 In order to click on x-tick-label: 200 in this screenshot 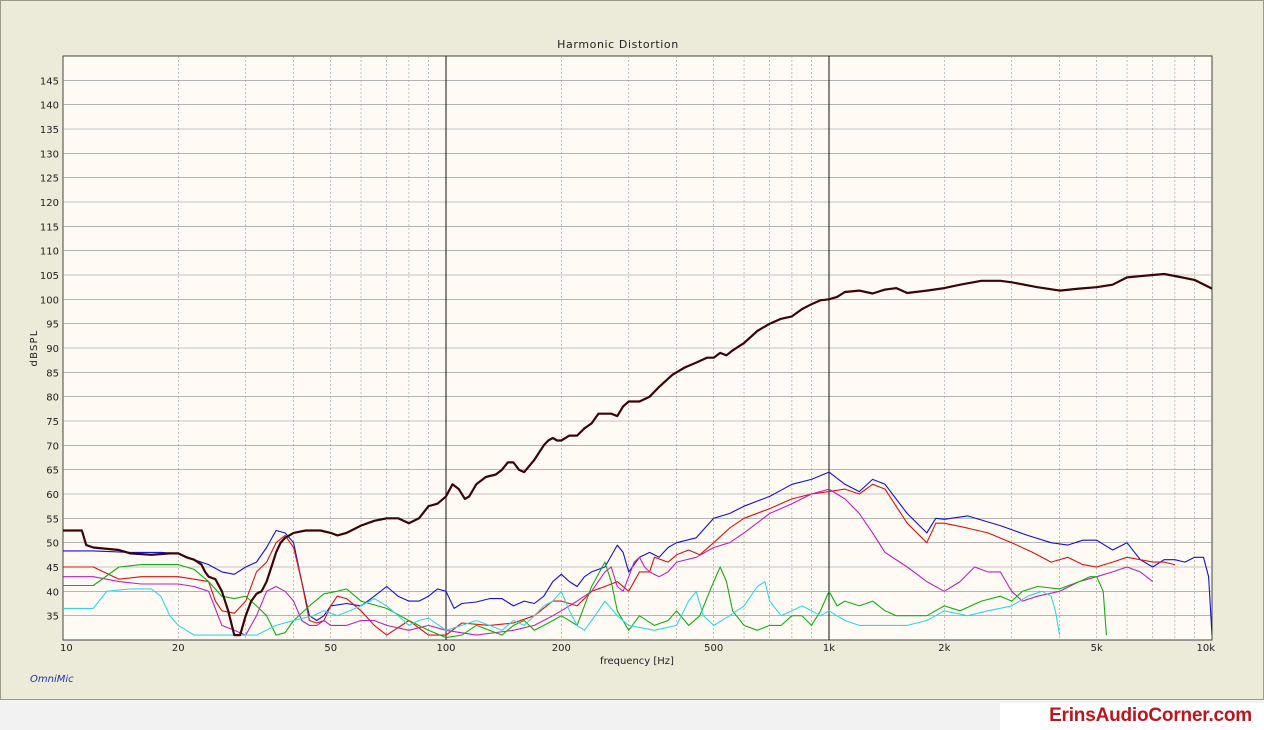, I will do `click(561, 648)`.